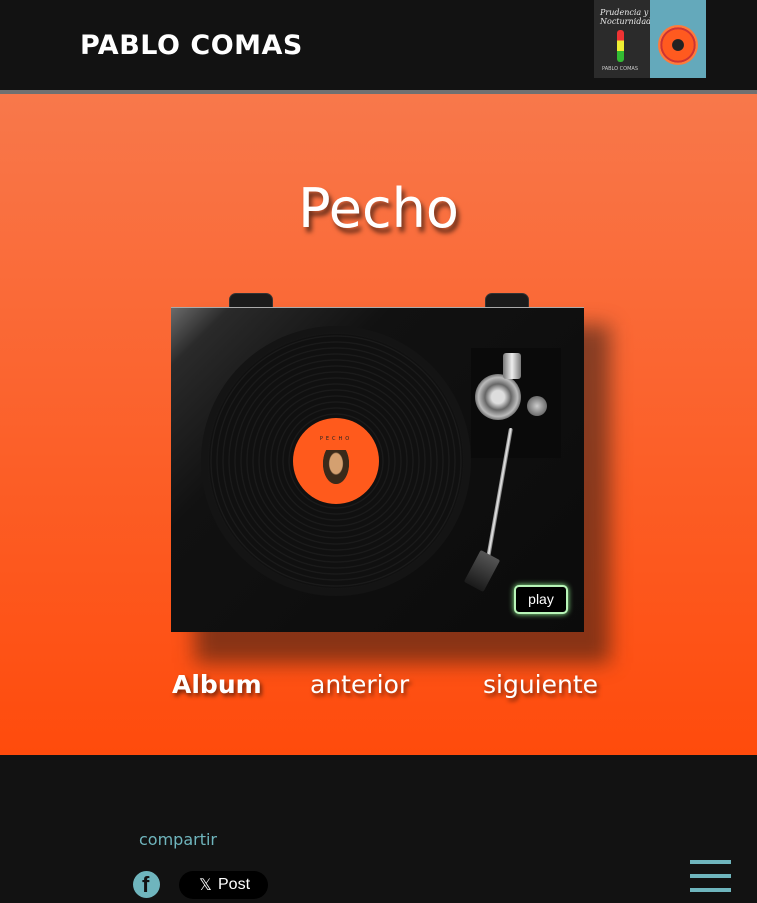 The image size is (757, 903). I want to click on record-label-text: PECHO, so click(336, 439).